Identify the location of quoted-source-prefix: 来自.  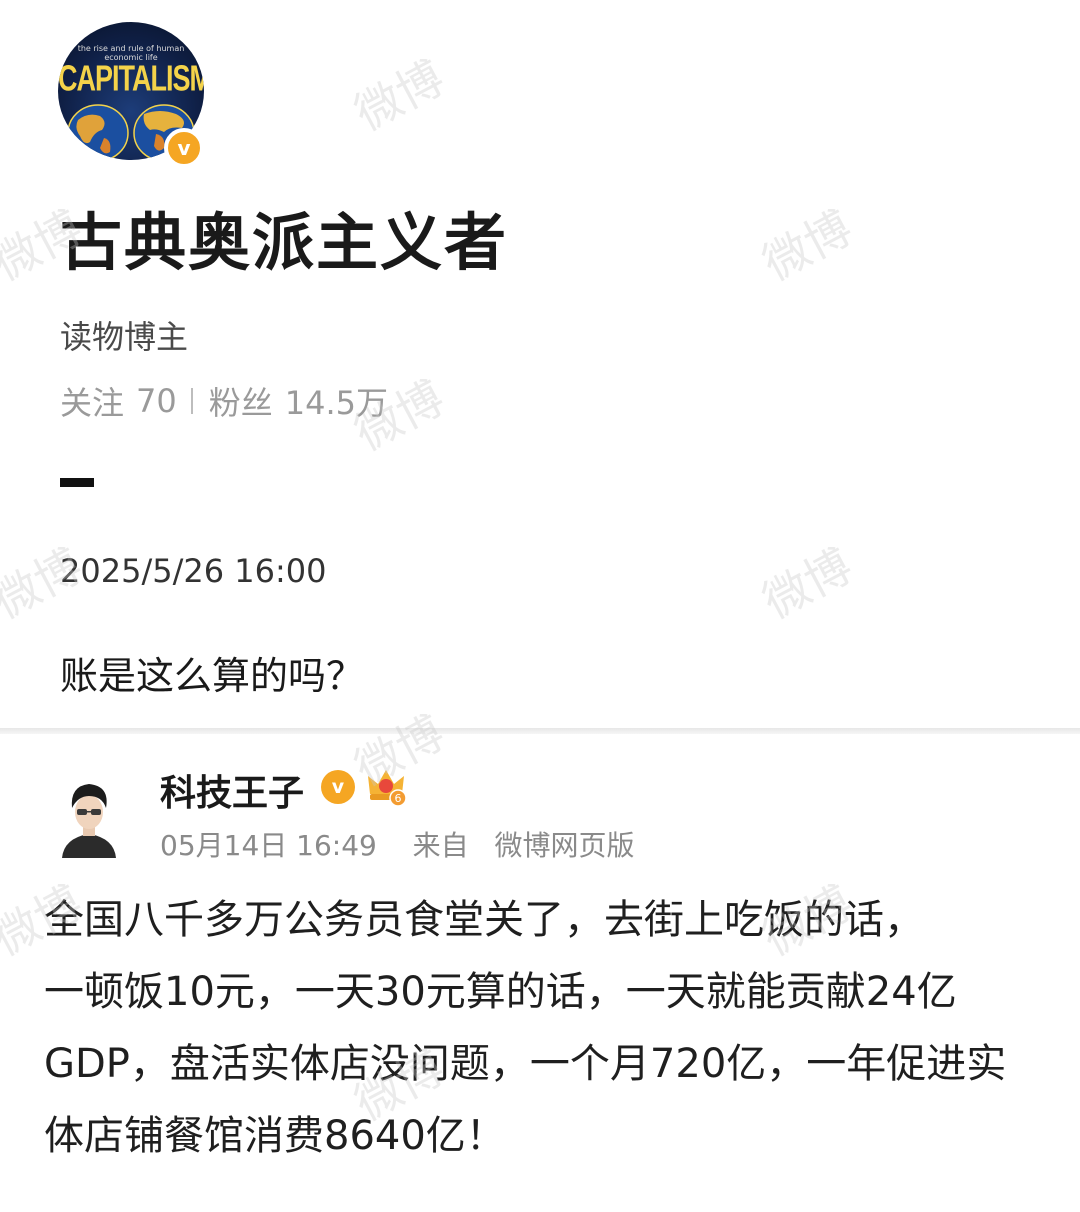
(440, 845).